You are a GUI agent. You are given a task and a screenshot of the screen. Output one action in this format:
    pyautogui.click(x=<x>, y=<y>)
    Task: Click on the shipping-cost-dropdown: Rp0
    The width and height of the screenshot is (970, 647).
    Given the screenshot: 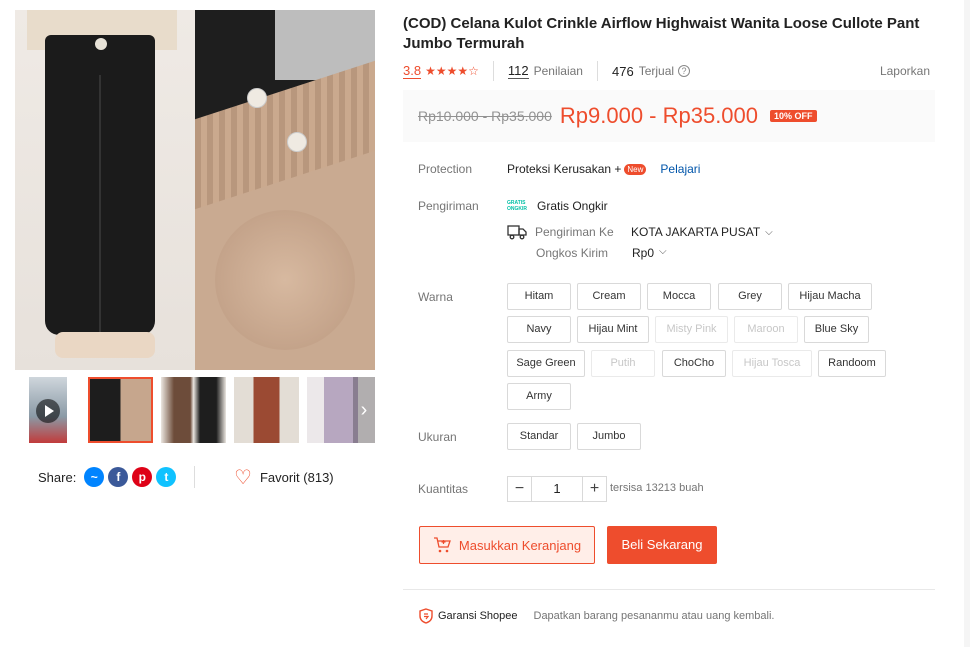 What is the action you would take?
    pyautogui.click(x=643, y=253)
    